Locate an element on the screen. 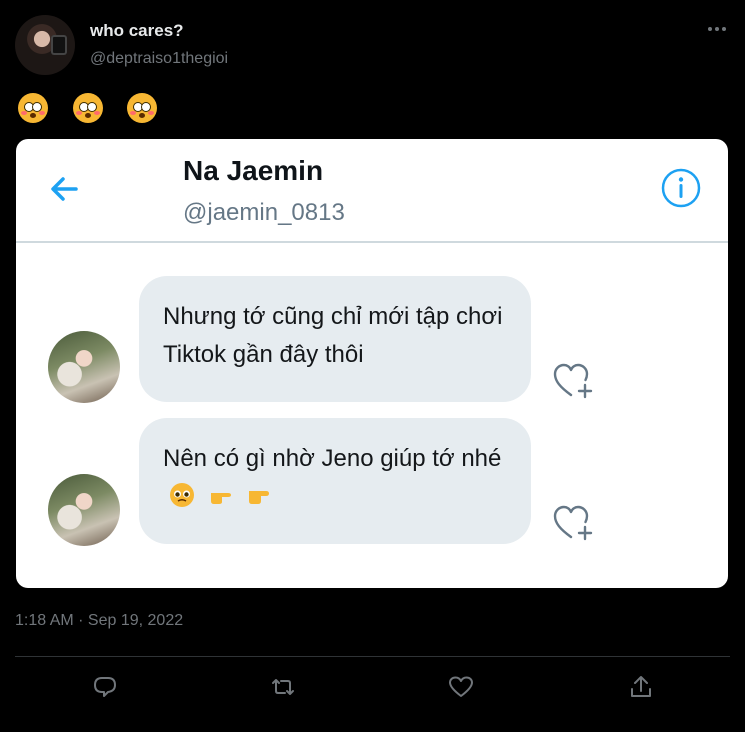  more-horizontal-icon is located at coordinates (717, 29).